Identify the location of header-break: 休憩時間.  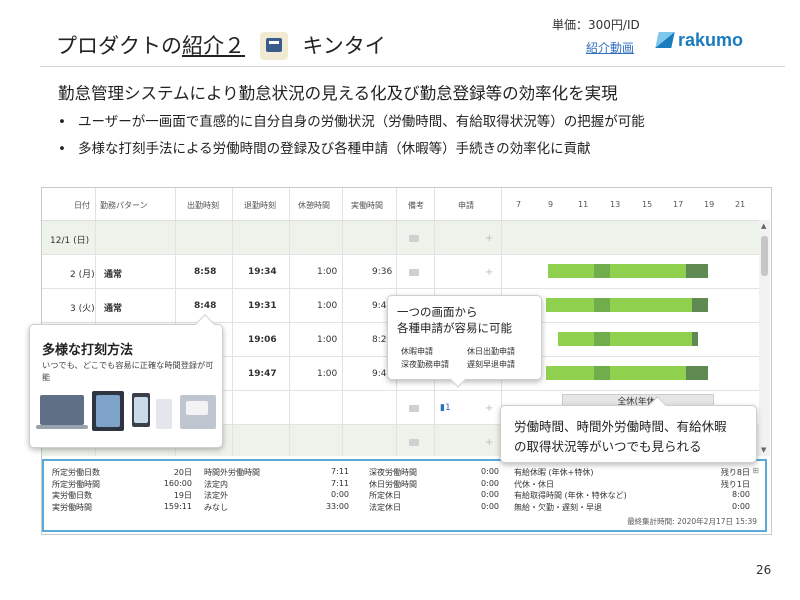
(314, 205).